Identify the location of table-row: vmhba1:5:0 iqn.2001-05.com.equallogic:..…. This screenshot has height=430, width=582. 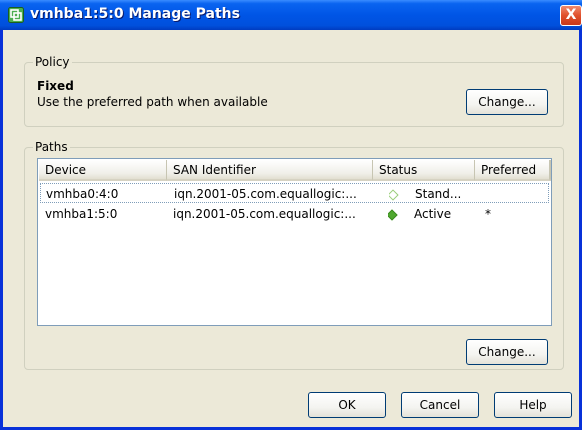
(294, 214).